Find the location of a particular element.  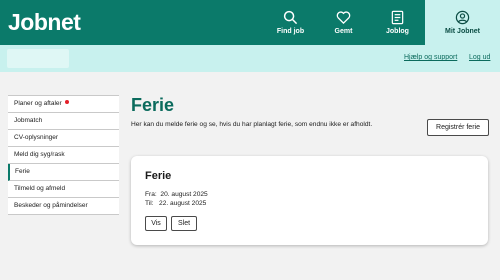

nav-label: Find job is located at coordinates (290, 31).